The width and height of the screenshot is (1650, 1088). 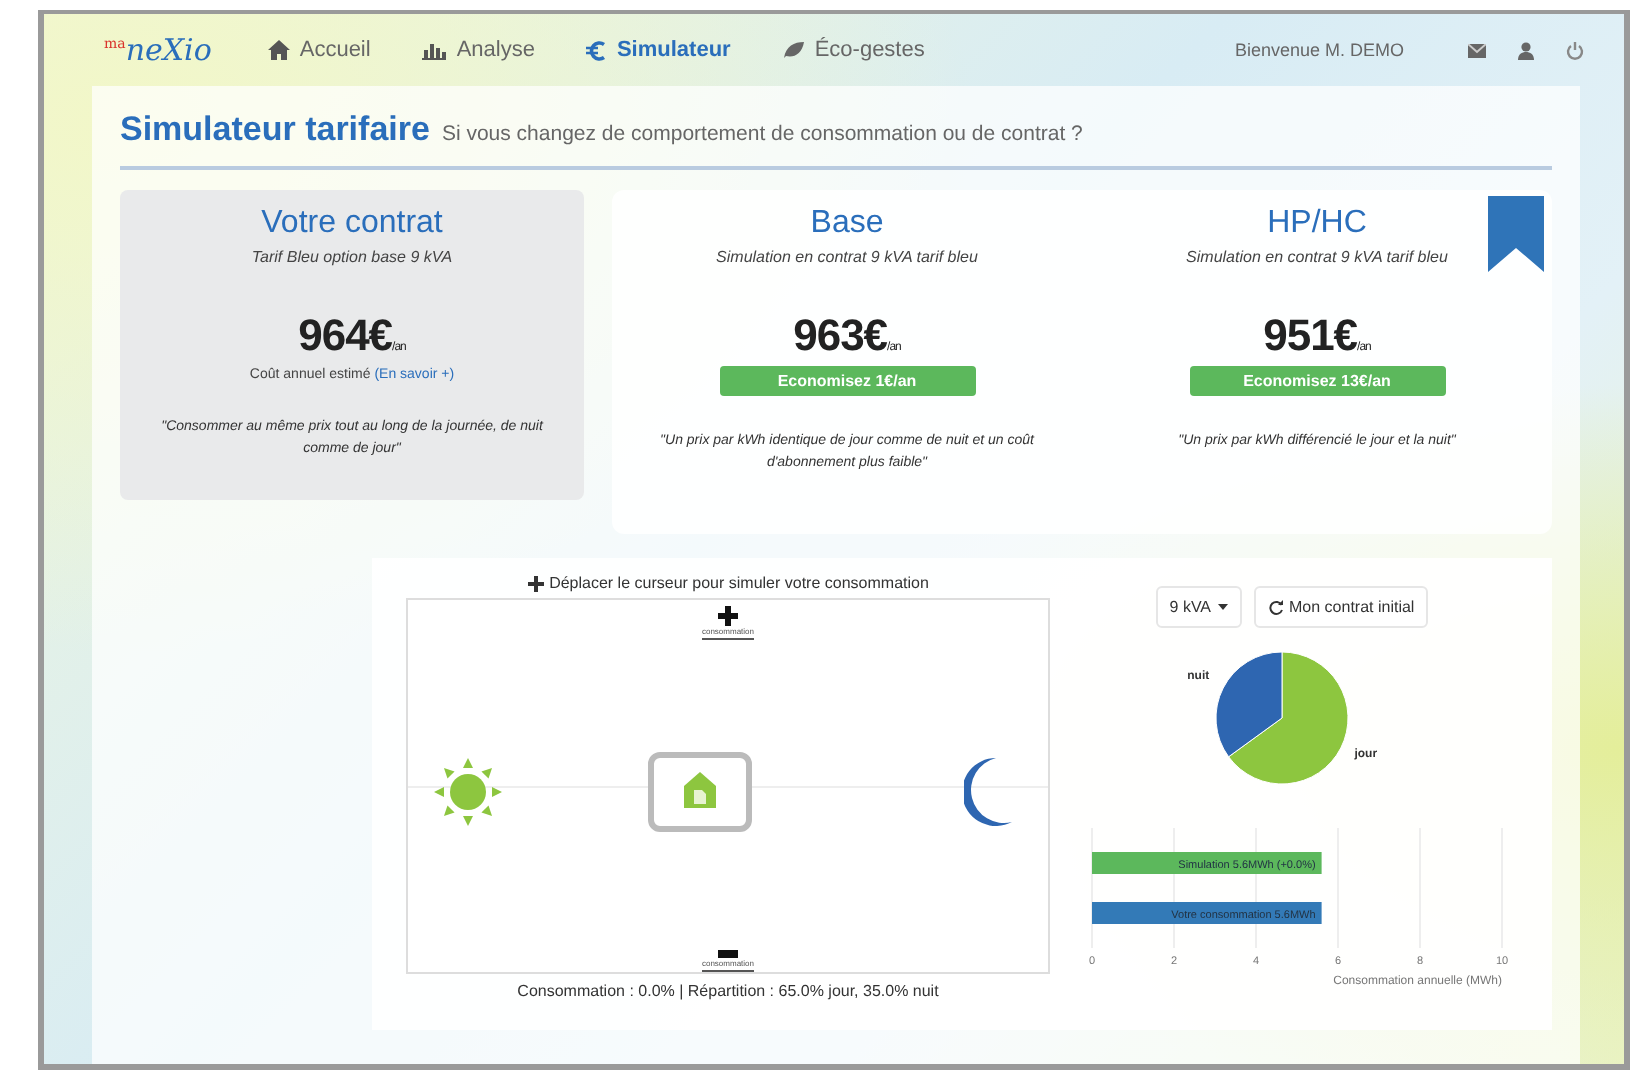 What do you see at coordinates (988, 792) in the screenshot?
I see `moon-icon` at bounding box center [988, 792].